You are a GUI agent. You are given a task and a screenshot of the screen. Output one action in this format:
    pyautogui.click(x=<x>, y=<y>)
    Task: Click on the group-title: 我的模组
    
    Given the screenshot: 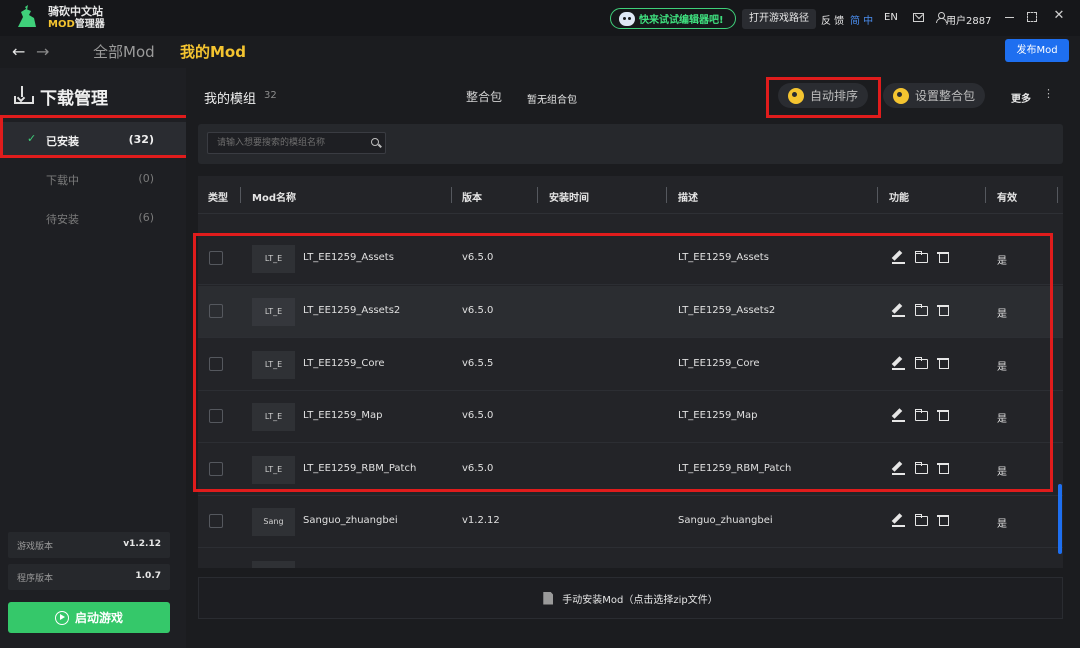 What is the action you would take?
    pyautogui.click(x=230, y=99)
    